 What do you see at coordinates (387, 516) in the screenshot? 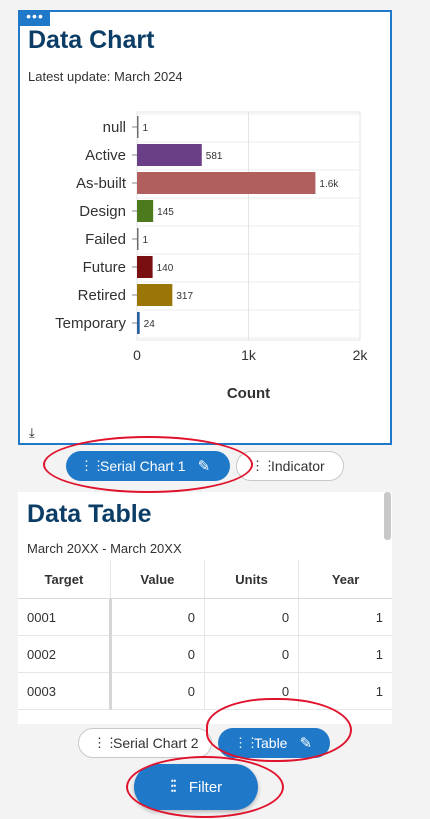
I see `scrollbar` at bounding box center [387, 516].